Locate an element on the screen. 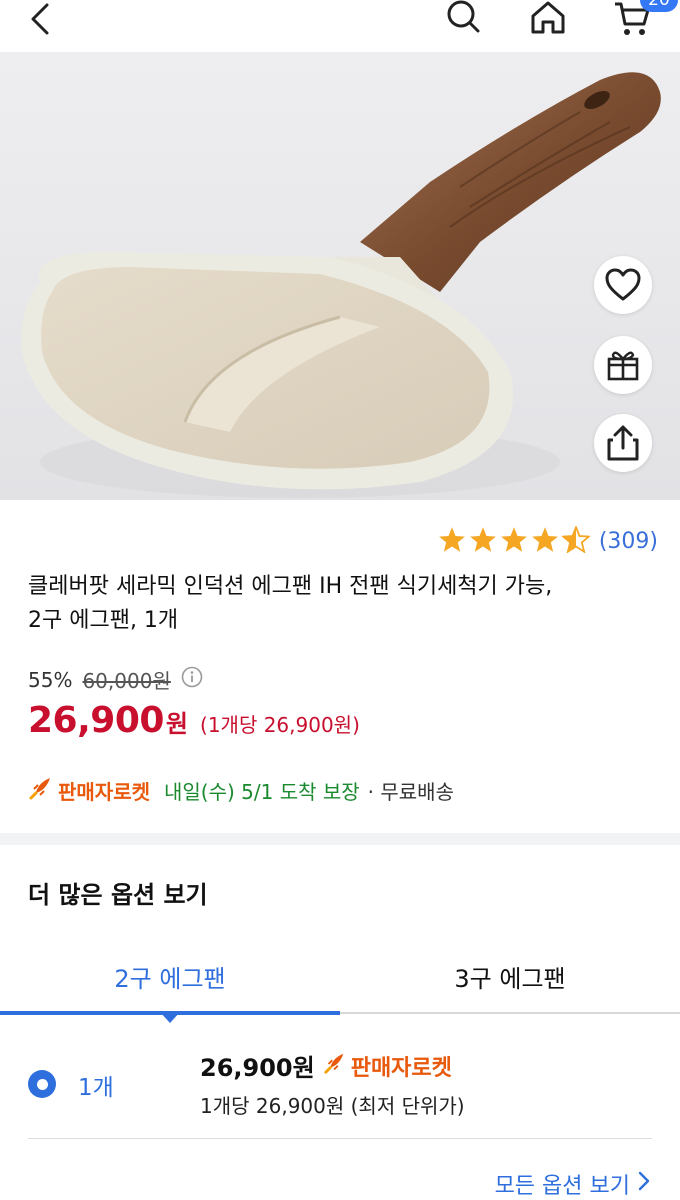 The height and width of the screenshot is (1200, 680). option-rocket-label: 판매자로켓 is located at coordinates (401, 1068).